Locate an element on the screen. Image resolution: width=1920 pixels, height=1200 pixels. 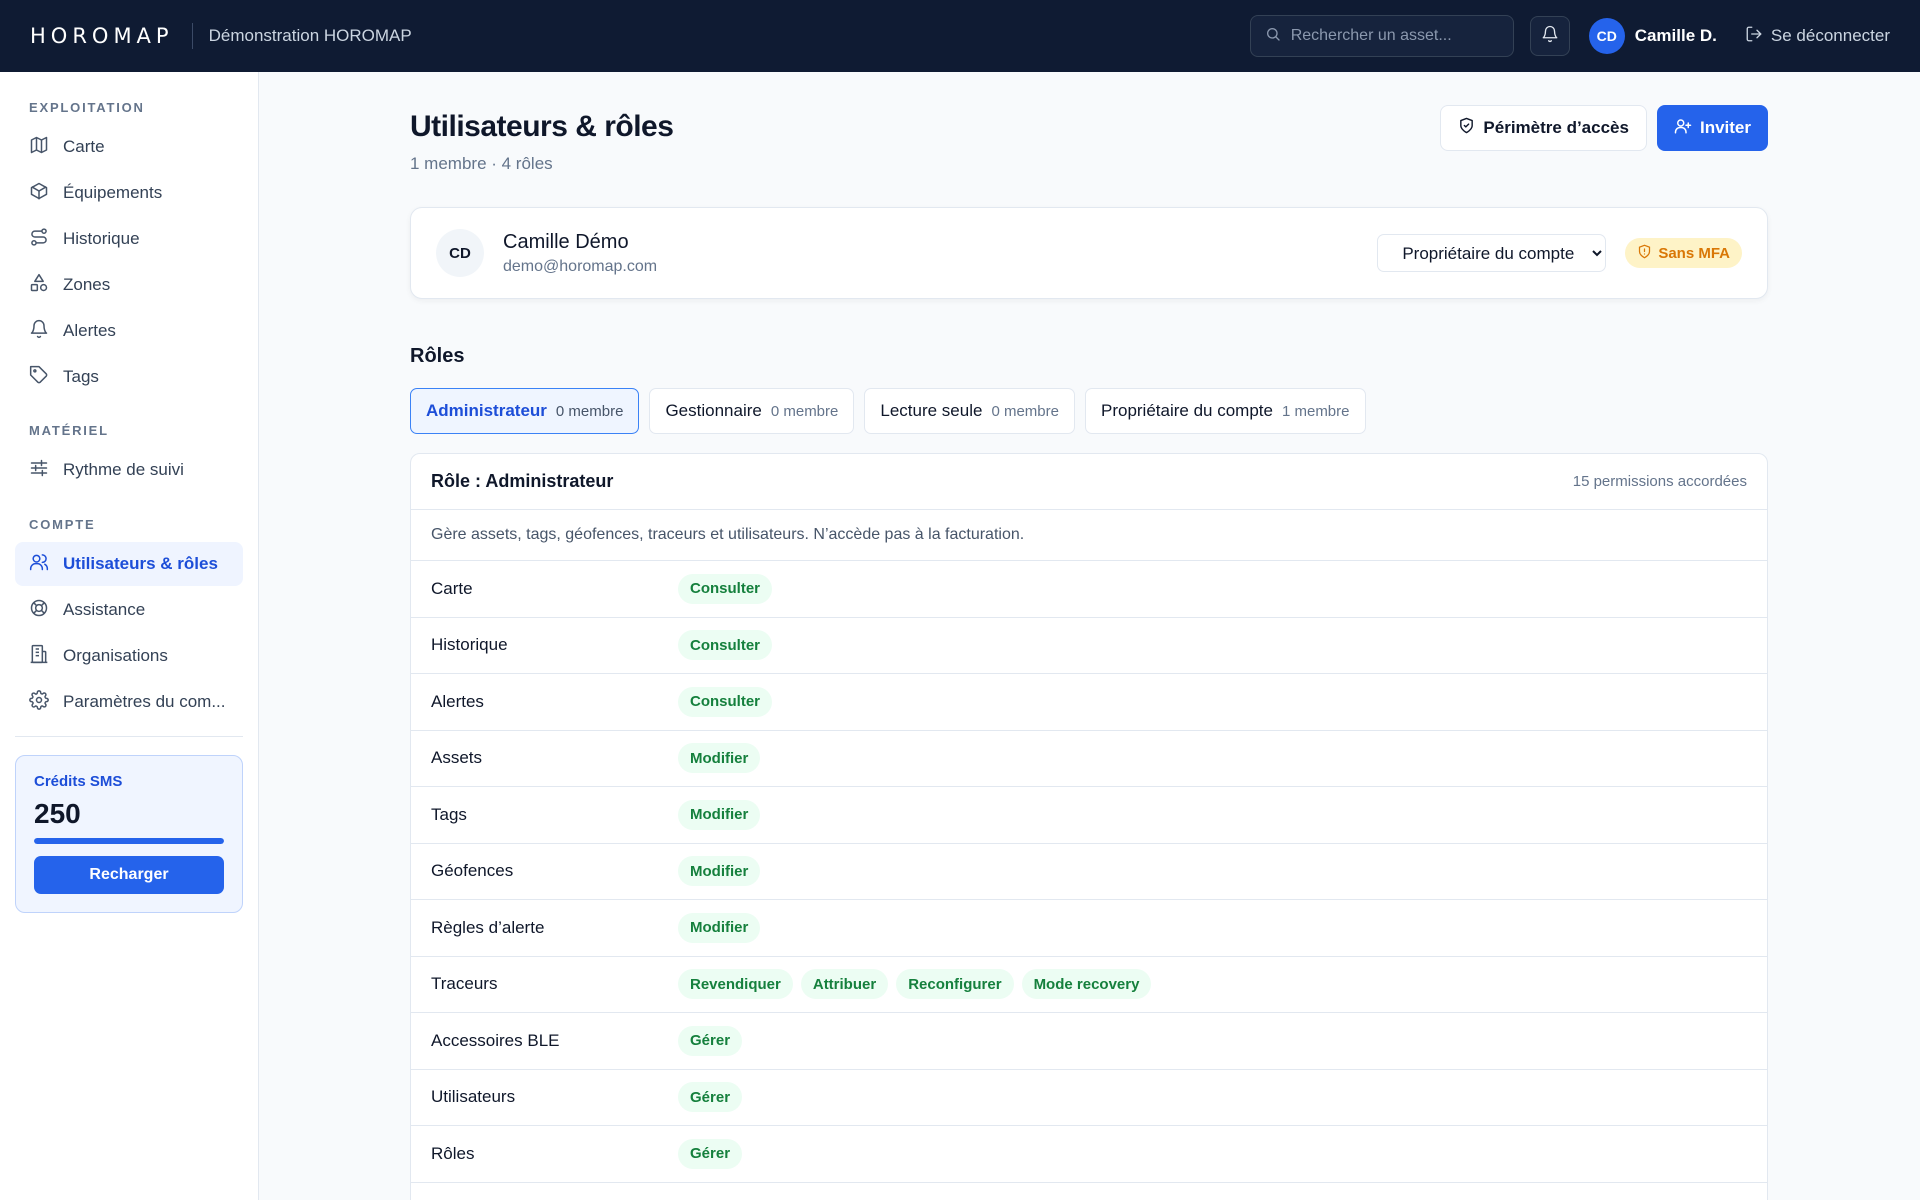
sliders-icon is located at coordinates (46, 470).